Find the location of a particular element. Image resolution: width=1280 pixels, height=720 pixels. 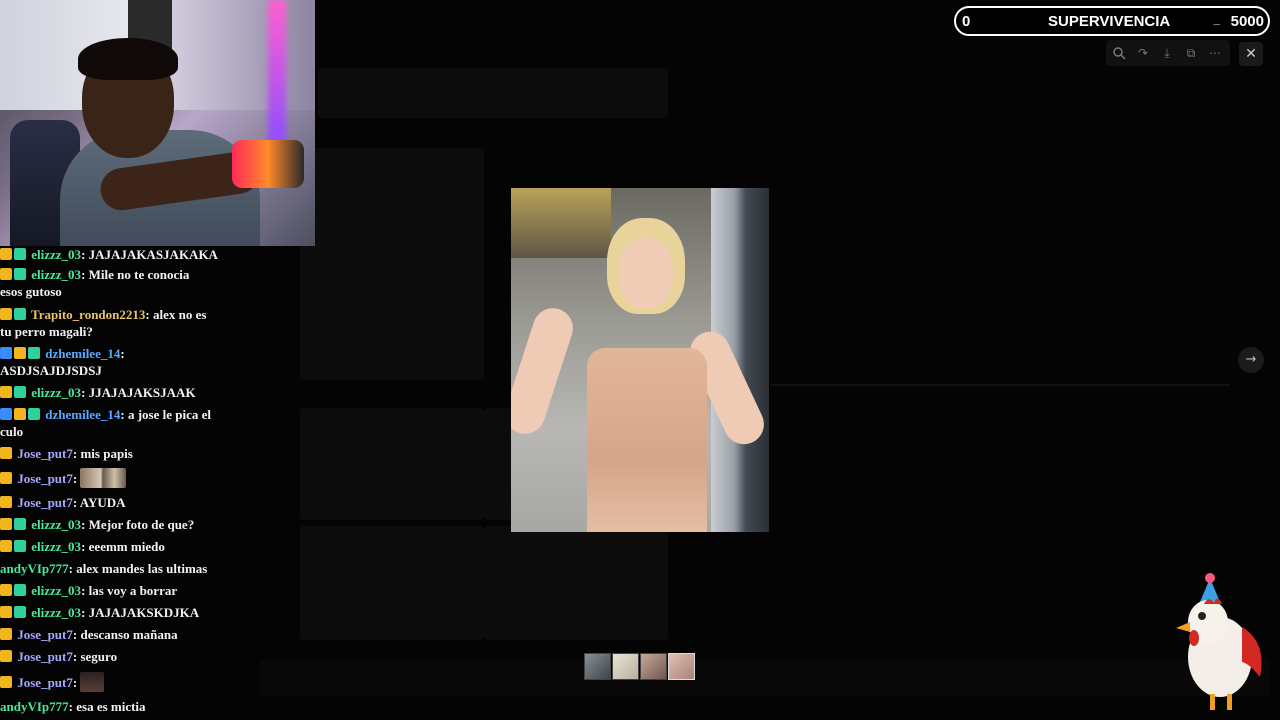

chat-text: esa es mictia is located at coordinates (111, 706).